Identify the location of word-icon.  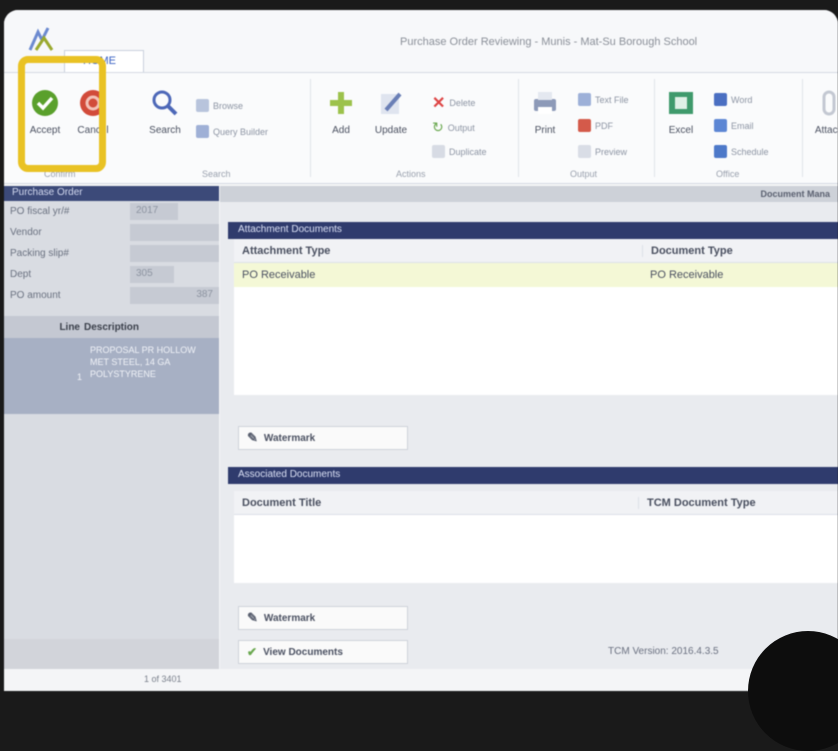
(720, 99).